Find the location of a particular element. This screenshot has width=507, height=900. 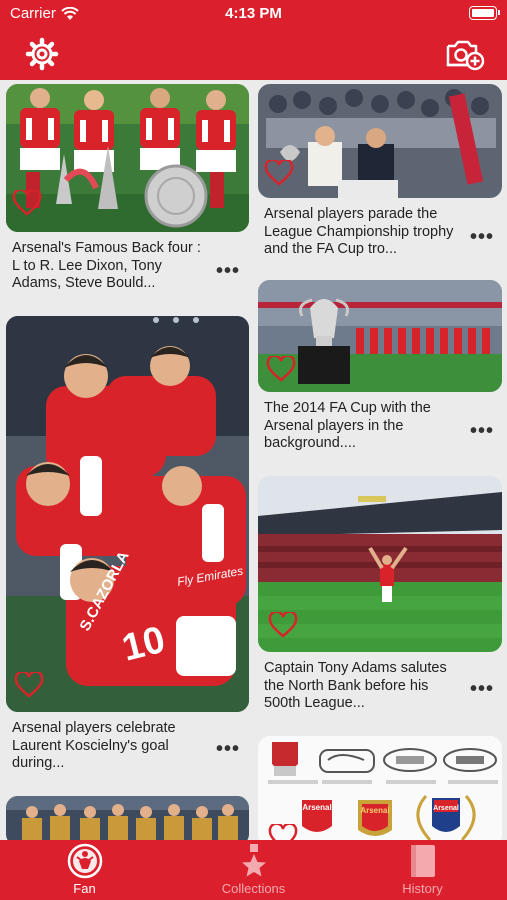

tab-label-collections: Collections is located at coordinates (253, 888).